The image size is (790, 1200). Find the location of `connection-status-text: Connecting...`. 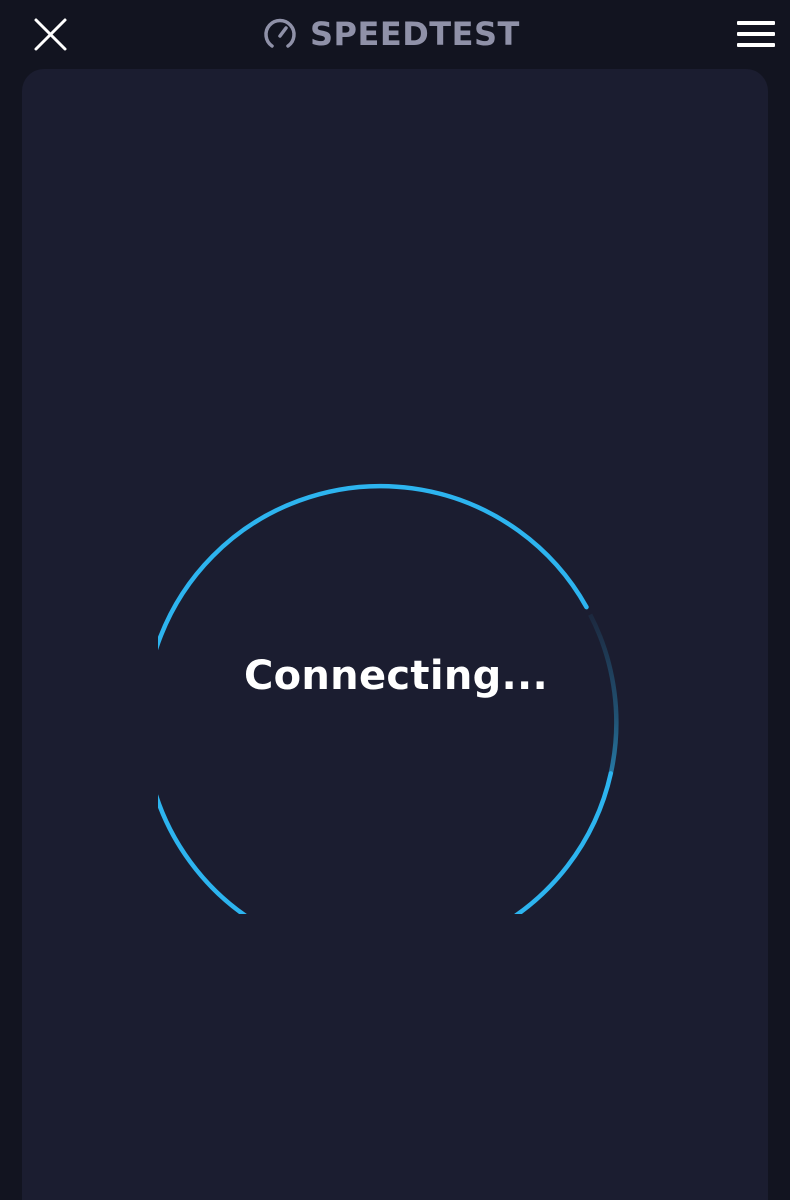

connection-status-text: Connecting... is located at coordinates (396, 676).